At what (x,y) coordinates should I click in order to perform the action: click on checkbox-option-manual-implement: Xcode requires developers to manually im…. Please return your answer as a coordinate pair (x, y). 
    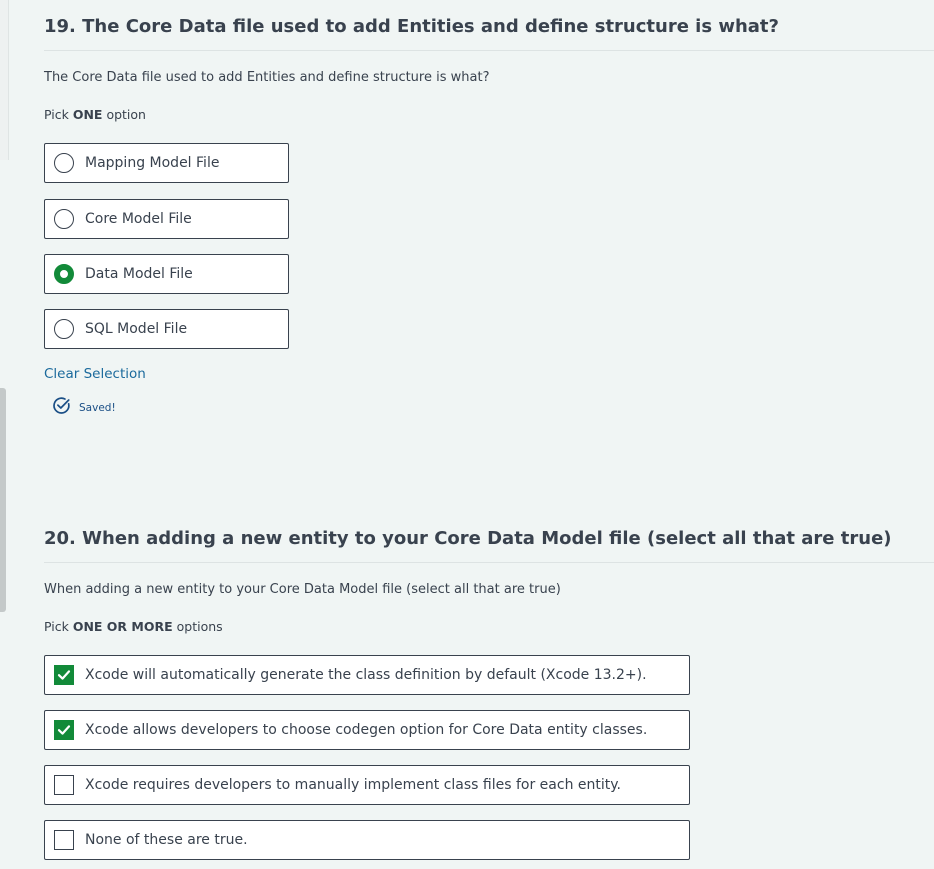
    Looking at the image, I should click on (367, 785).